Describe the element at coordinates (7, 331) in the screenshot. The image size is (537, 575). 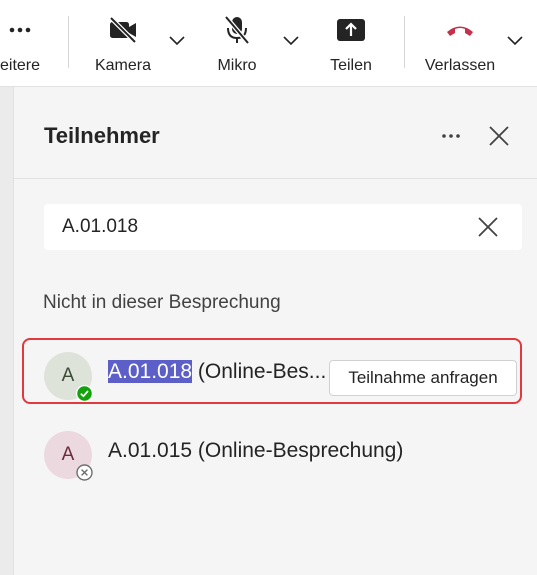
I see `stage-edge` at that location.